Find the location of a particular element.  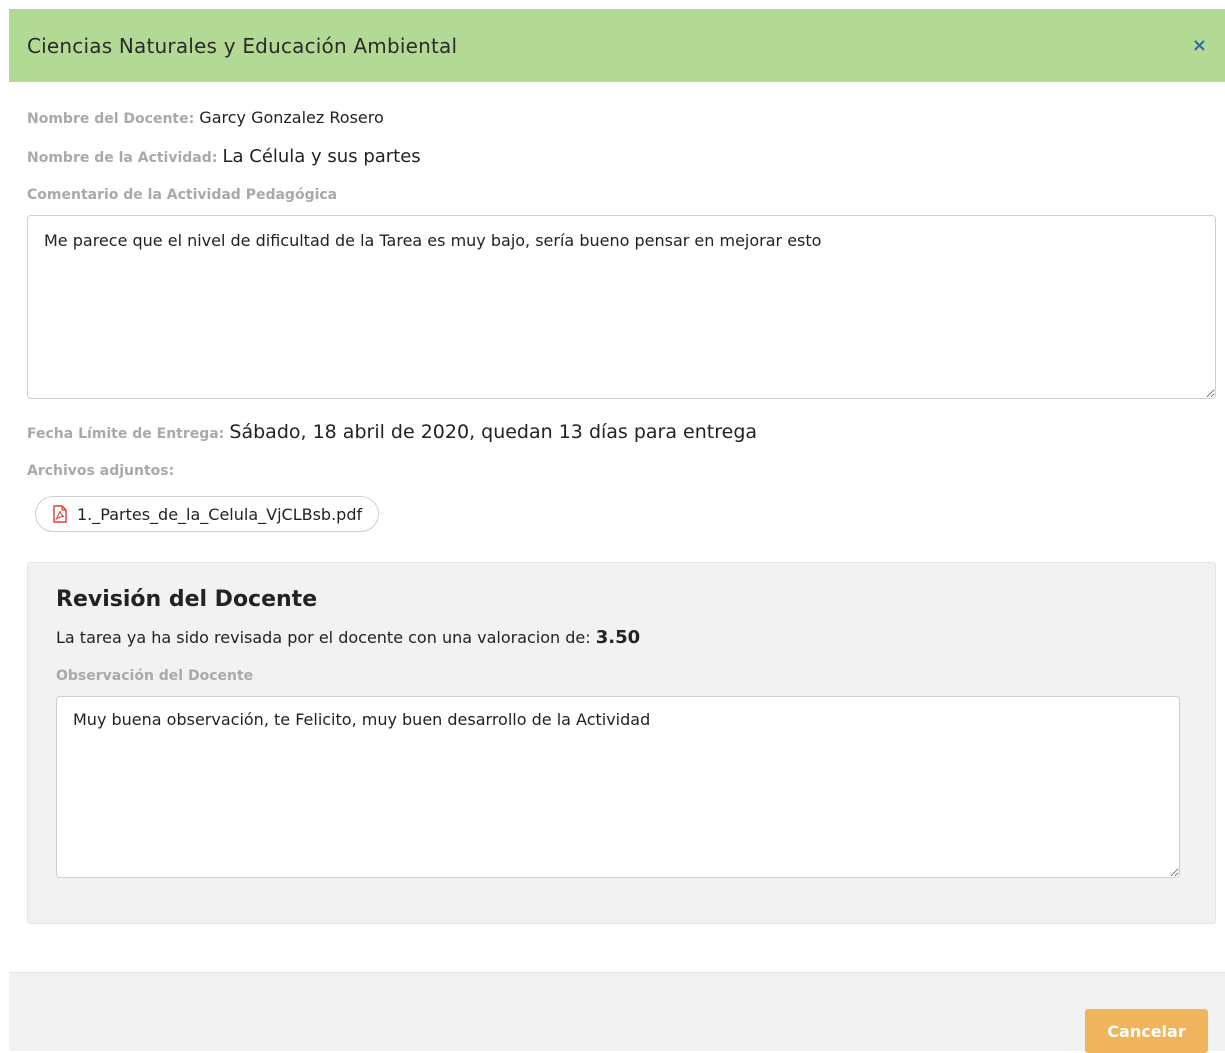

teacher-name: Garcy Gonzalez Rosero is located at coordinates (291, 117).